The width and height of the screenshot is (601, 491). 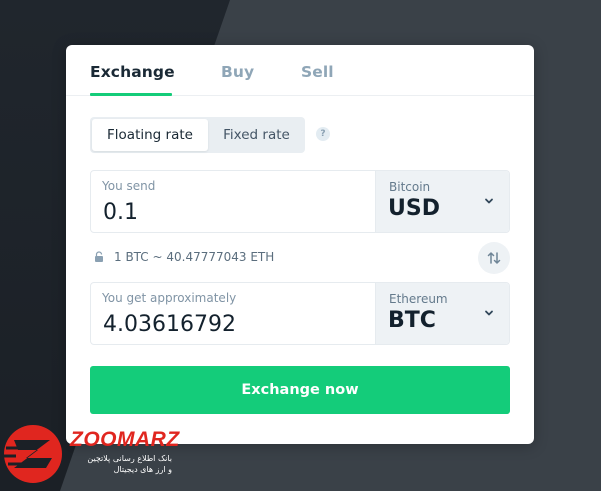 I want to click on tab-bar: Exchange Buy Sell, so click(x=300, y=70).